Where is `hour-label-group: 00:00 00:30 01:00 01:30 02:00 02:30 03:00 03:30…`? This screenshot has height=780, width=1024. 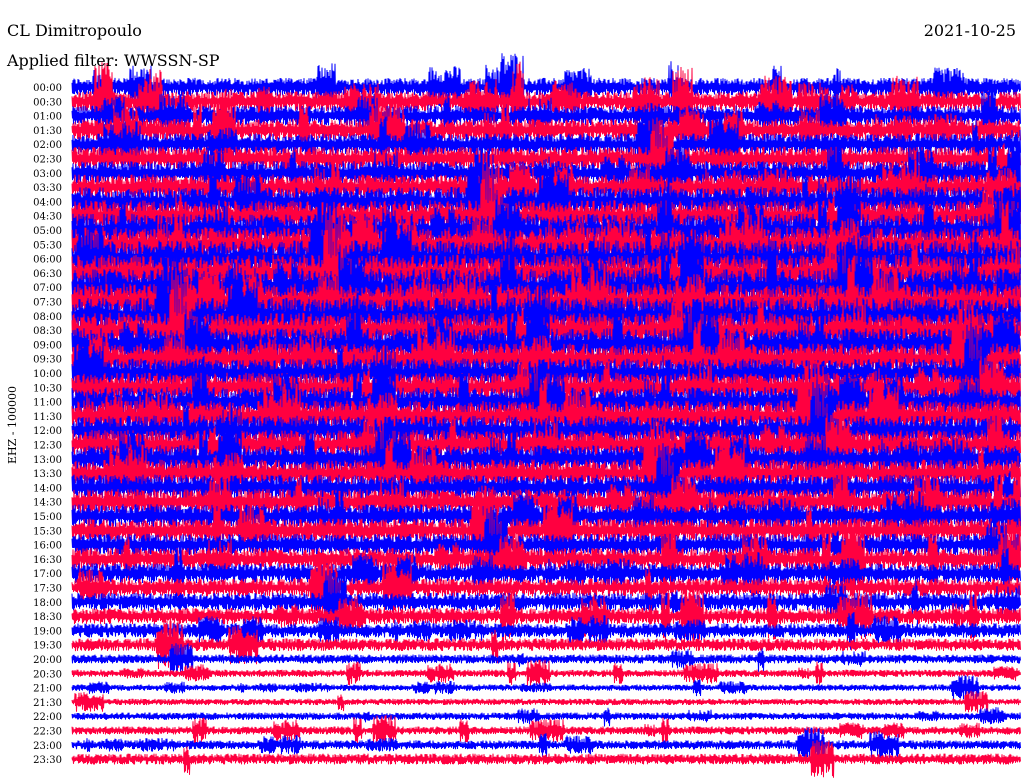
hour-label-group: 00:00 00:30 01:00 01:30 02:00 02:30 03:00 03:30… is located at coordinates (47, 424).